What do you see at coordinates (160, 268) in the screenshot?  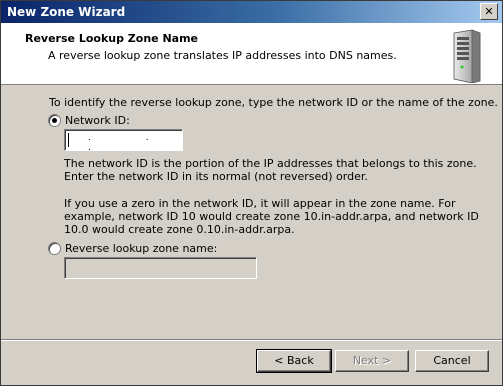 I see `zone-name-field` at bounding box center [160, 268].